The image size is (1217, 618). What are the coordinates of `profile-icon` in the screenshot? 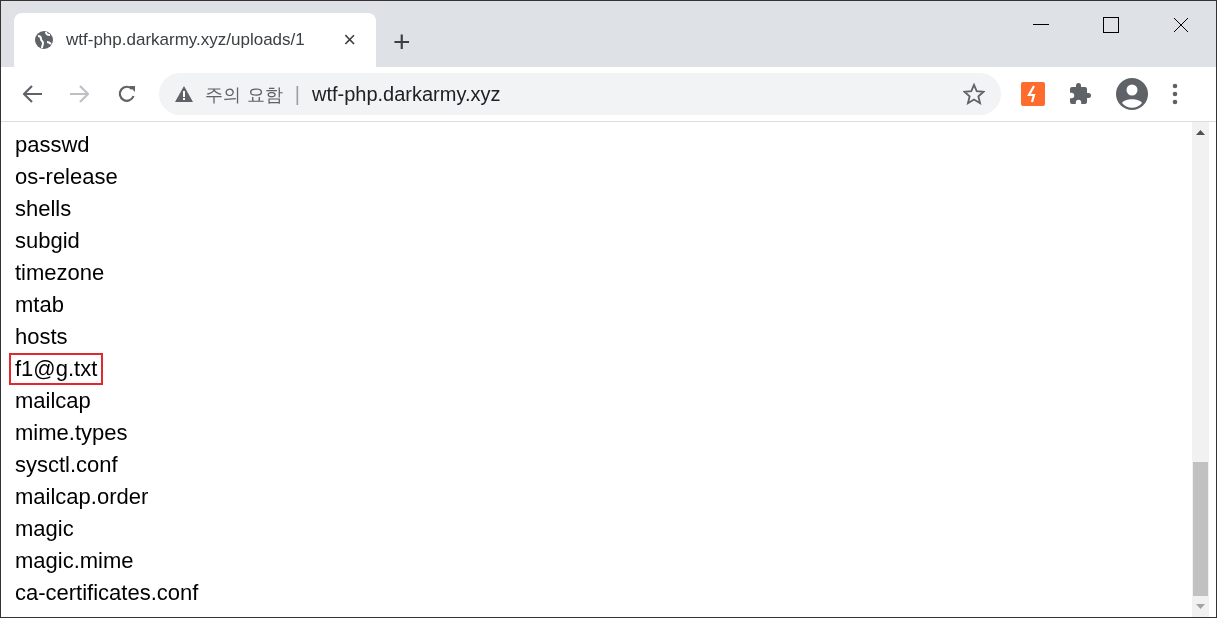 It's located at (1132, 94).